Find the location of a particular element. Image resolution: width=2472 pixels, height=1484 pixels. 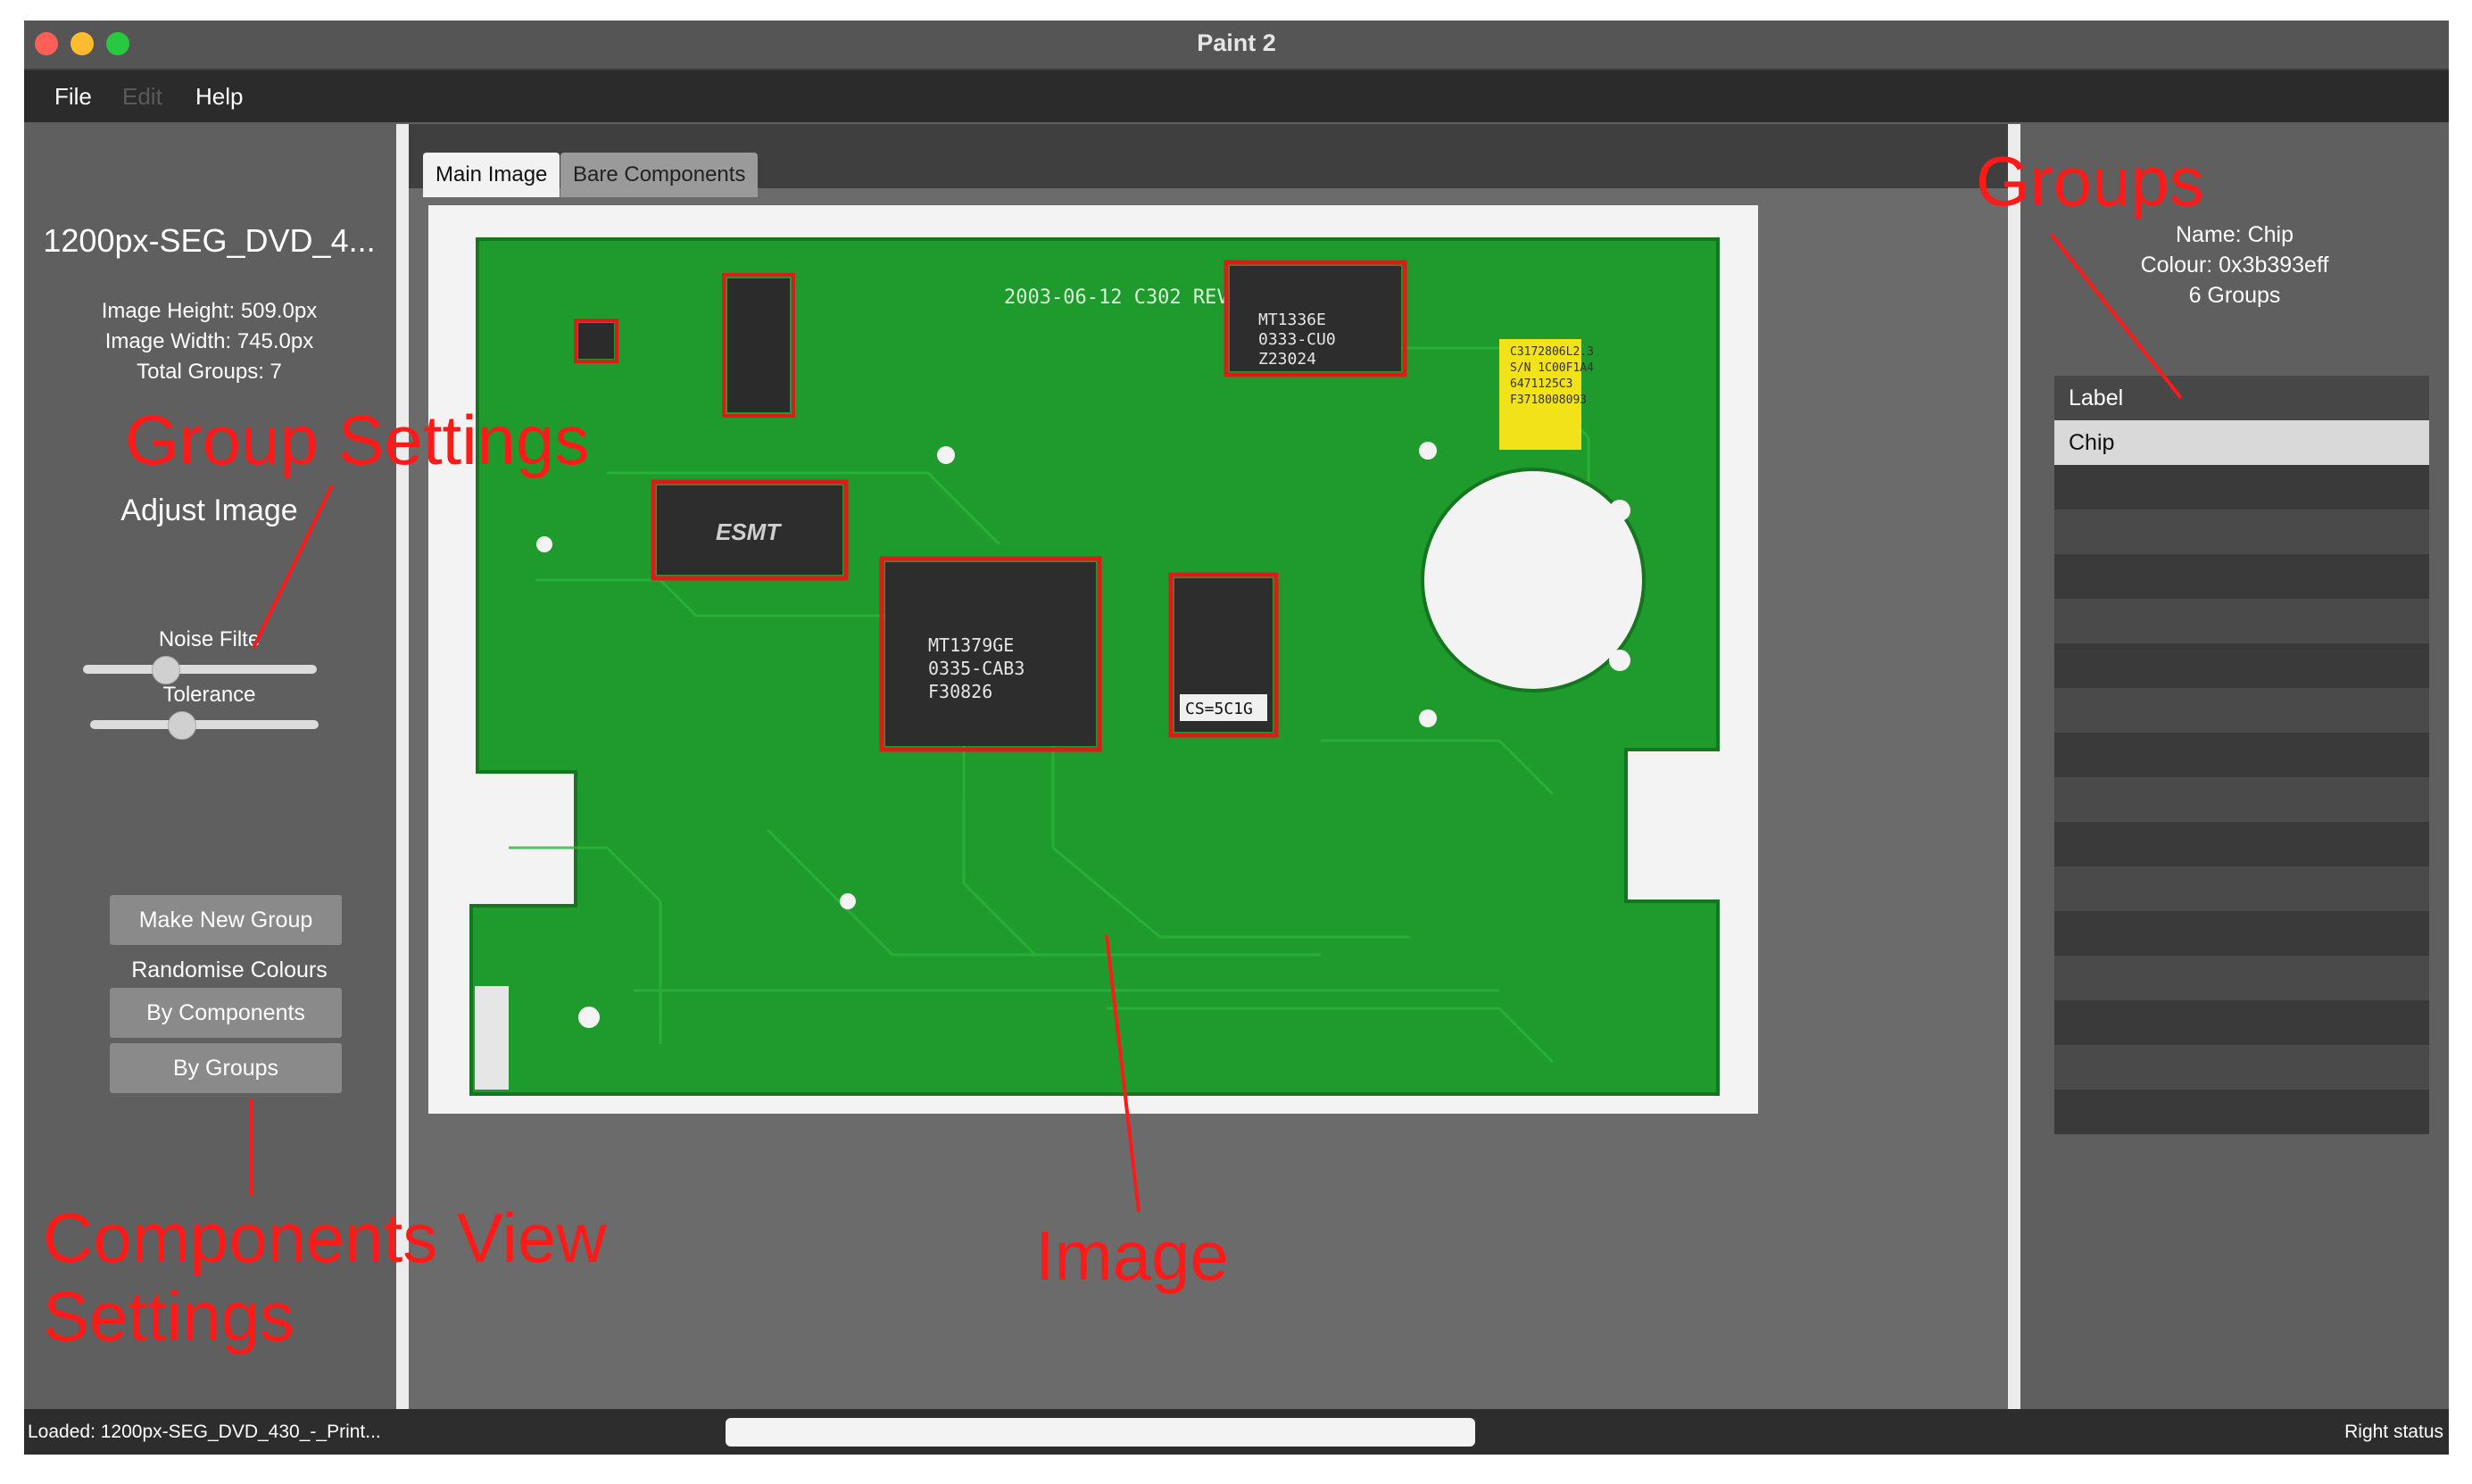

right-splitter is located at coordinates (2014, 766).